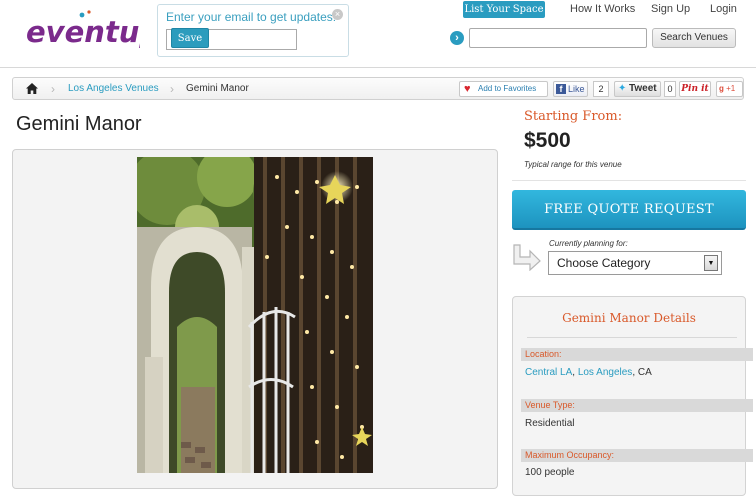 The height and width of the screenshot is (496, 756). I want to click on list-your-space-button: List Your Space, so click(504, 9).